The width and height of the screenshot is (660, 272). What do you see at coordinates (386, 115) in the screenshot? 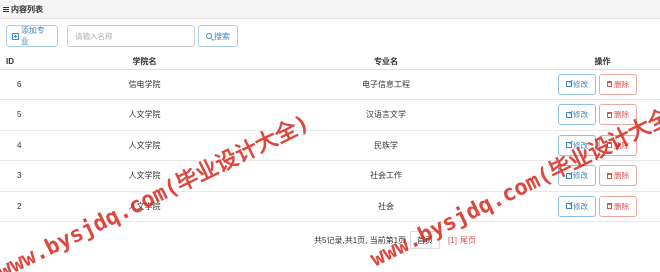
I see `cell-major: 汉语言文学` at bounding box center [386, 115].